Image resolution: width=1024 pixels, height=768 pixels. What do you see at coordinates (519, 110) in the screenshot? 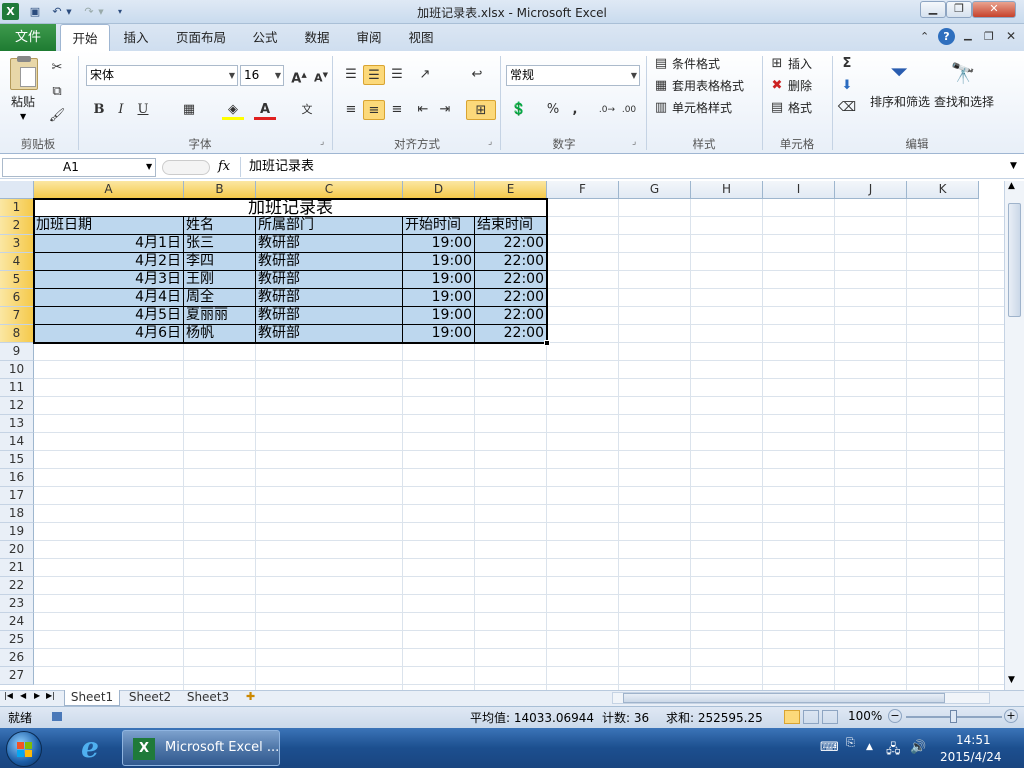
I see `currency-icon: 💲` at bounding box center [519, 110].